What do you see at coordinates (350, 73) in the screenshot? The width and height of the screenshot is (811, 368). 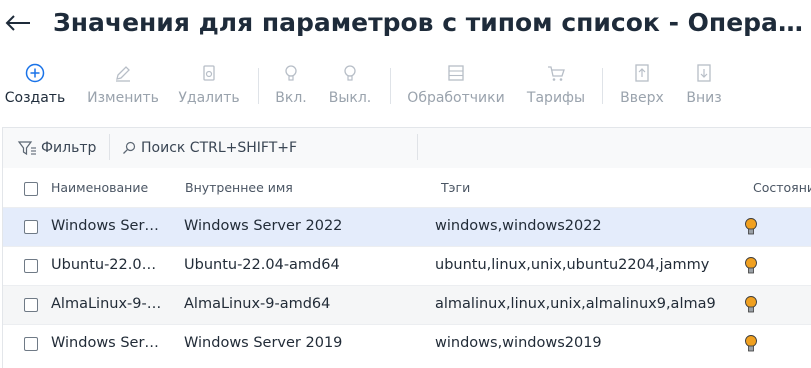 I see `bulb-off-icon` at bounding box center [350, 73].